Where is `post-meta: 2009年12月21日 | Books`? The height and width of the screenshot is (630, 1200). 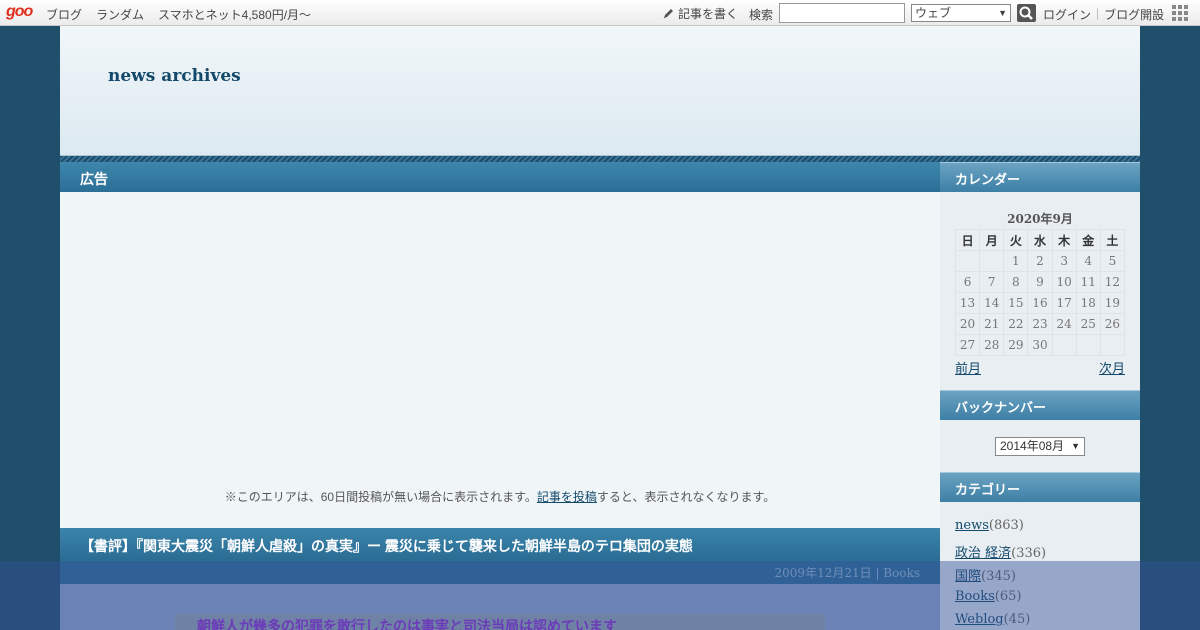
post-meta: 2009年12月21日 | Books is located at coordinates (500, 572).